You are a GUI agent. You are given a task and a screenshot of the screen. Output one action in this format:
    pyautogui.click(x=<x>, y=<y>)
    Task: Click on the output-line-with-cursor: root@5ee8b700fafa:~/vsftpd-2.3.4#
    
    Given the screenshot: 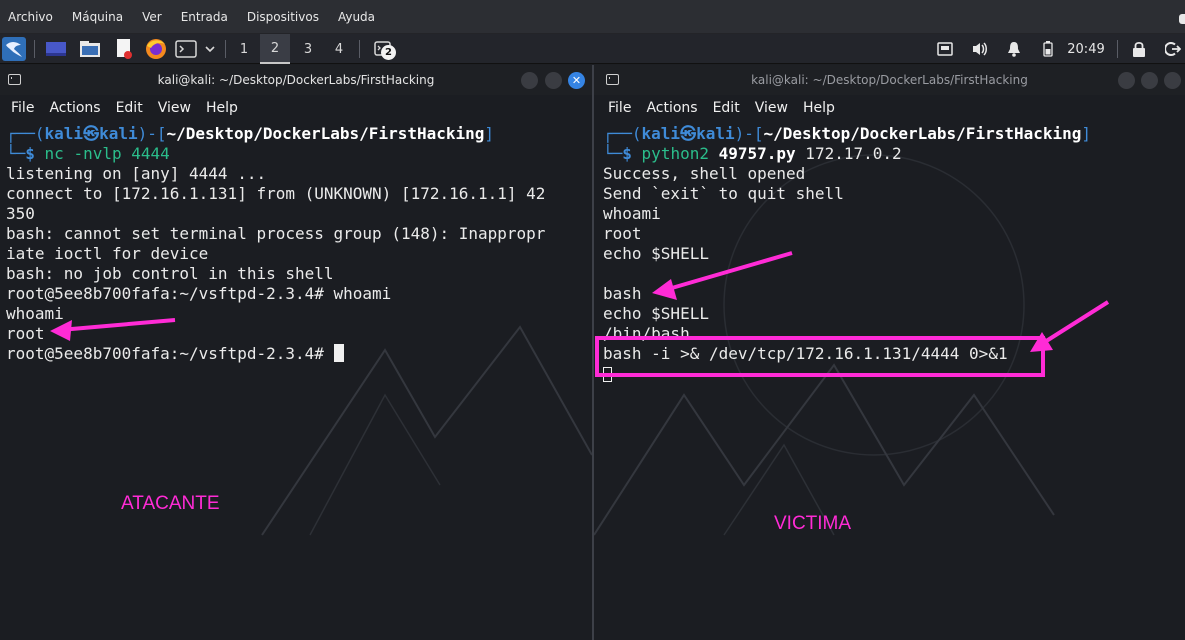 What is the action you would take?
    pyautogui.click(x=175, y=354)
    